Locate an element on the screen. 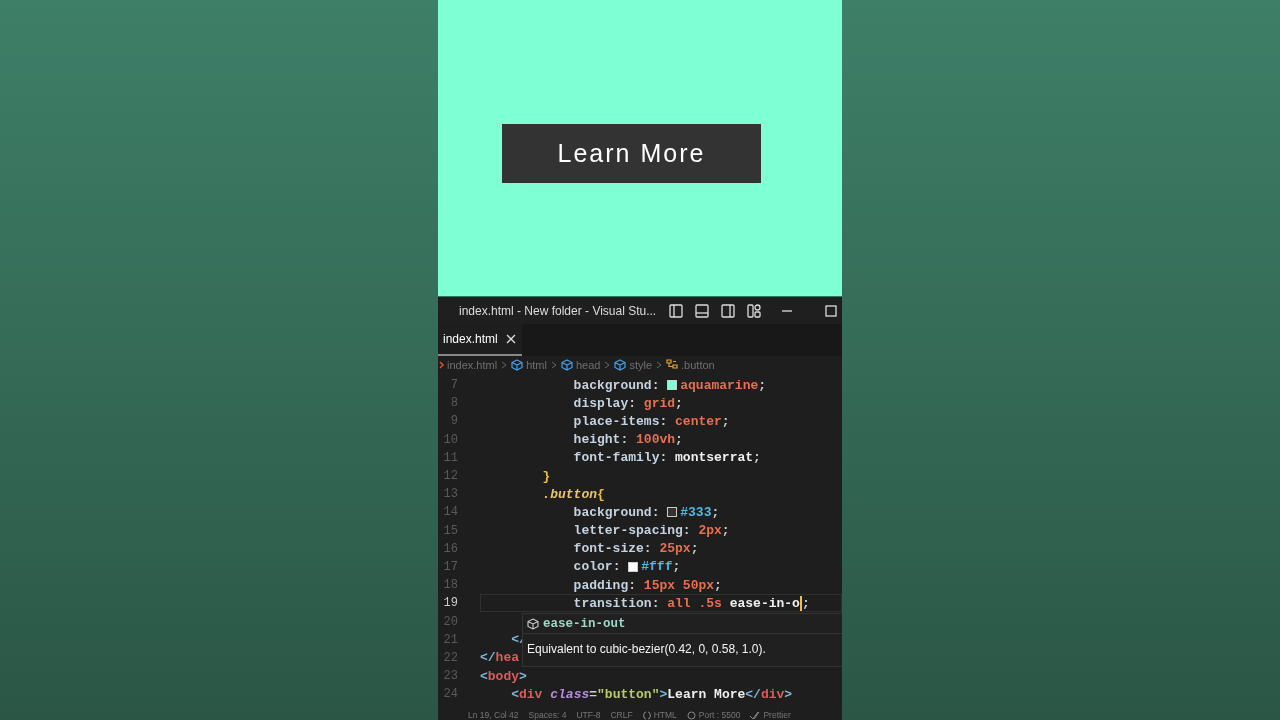 Image resolution: width=1280 pixels, height=720 pixels. status-item: HTML is located at coordinates (659, 715).